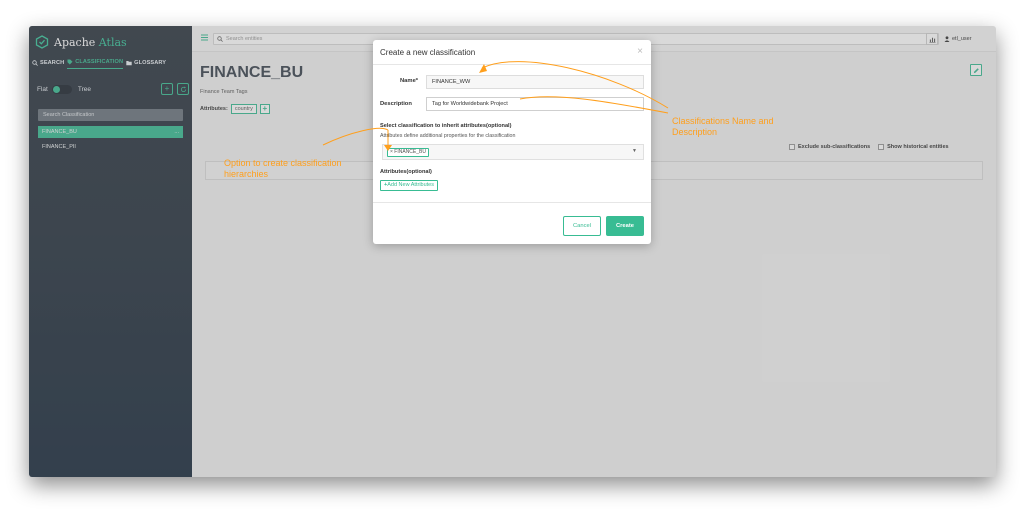 Image resolution: width=1024 pixels, height=515 pixels. I want to click on modal-title: Create a new classification, so click(428, 52).